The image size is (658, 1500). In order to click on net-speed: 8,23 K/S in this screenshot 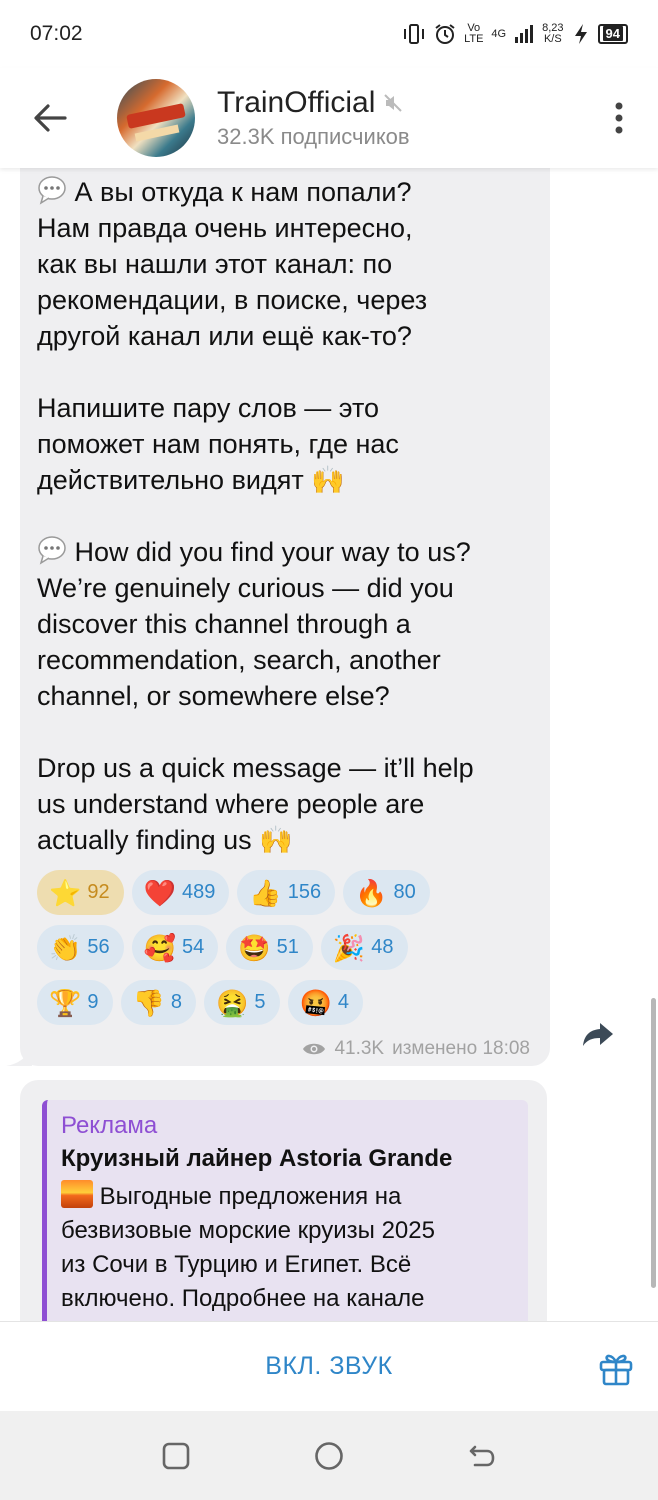, I will do `click(553, 33)`.